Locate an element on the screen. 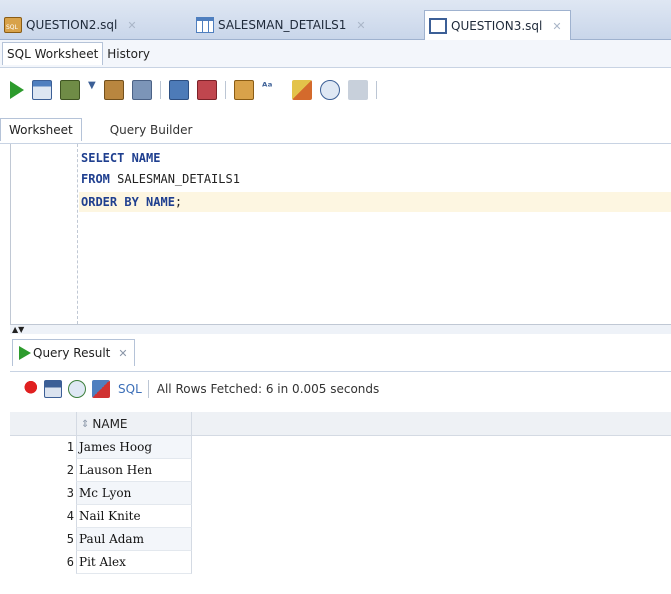 The image size is (671, 594). tab-label: SALESMAN_DETAILS1 is located at coordinates (282, 25).